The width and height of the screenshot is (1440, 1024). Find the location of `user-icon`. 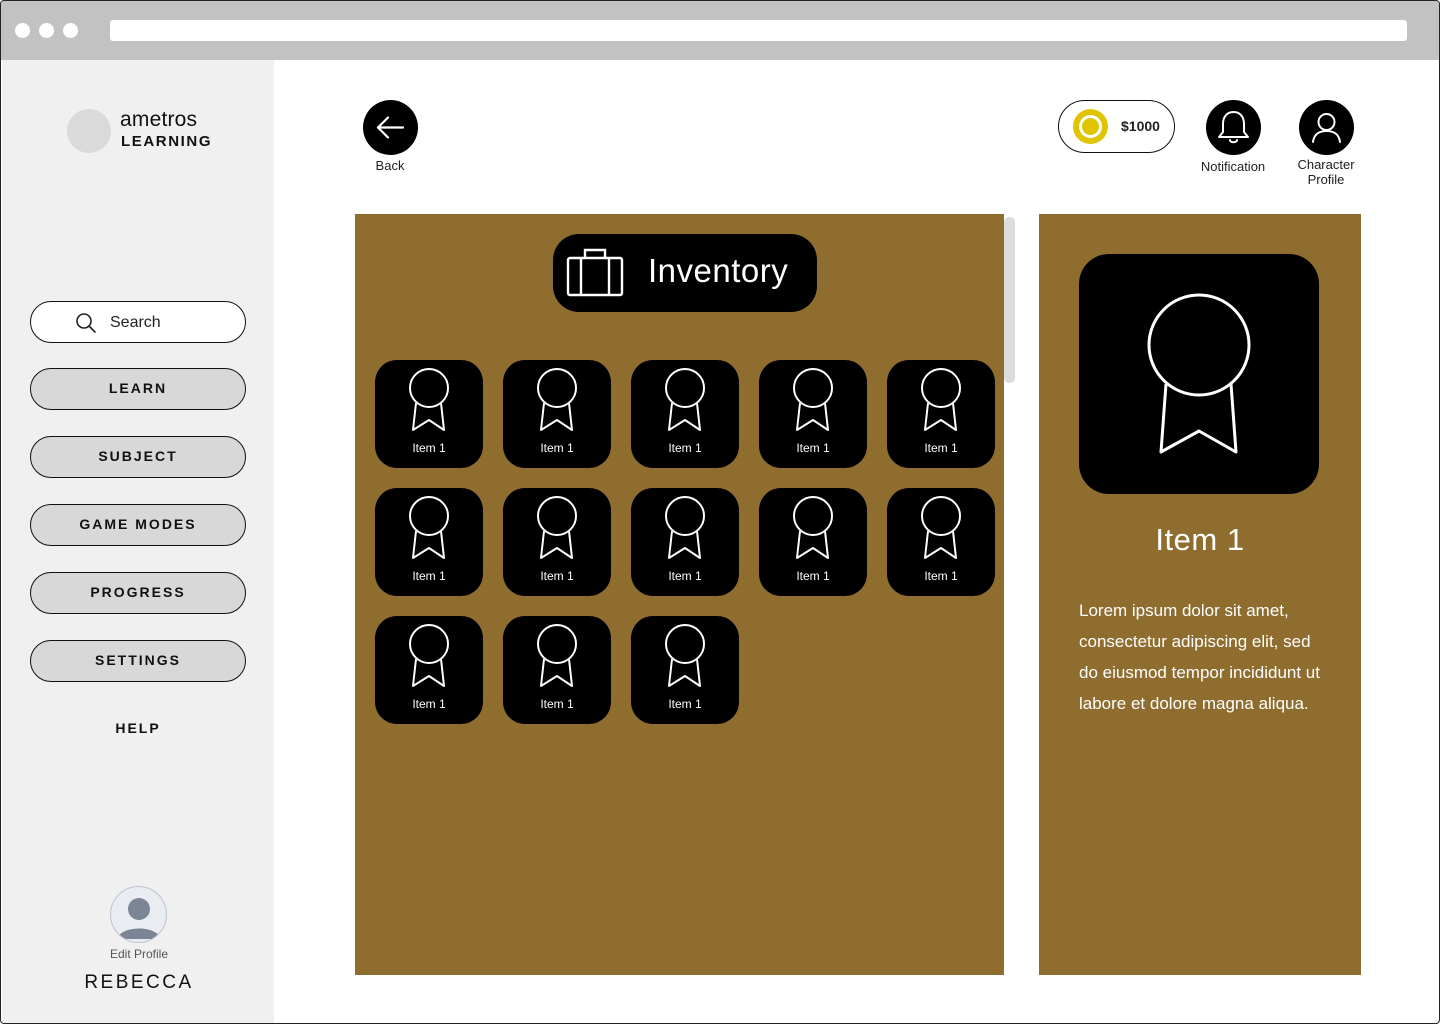

user-icon is located at coordinates (1326, 128).